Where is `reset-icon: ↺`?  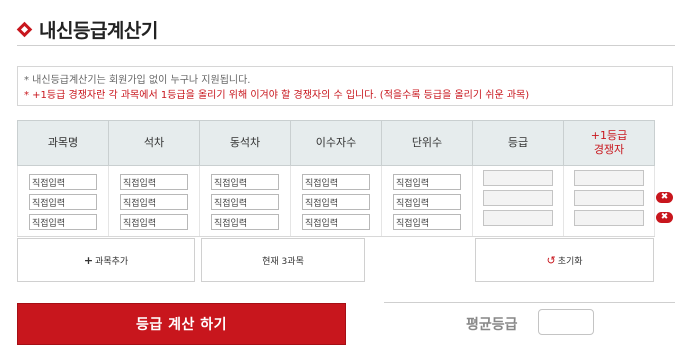 reset-icon: ↺ is located at coordinates (551, 260).